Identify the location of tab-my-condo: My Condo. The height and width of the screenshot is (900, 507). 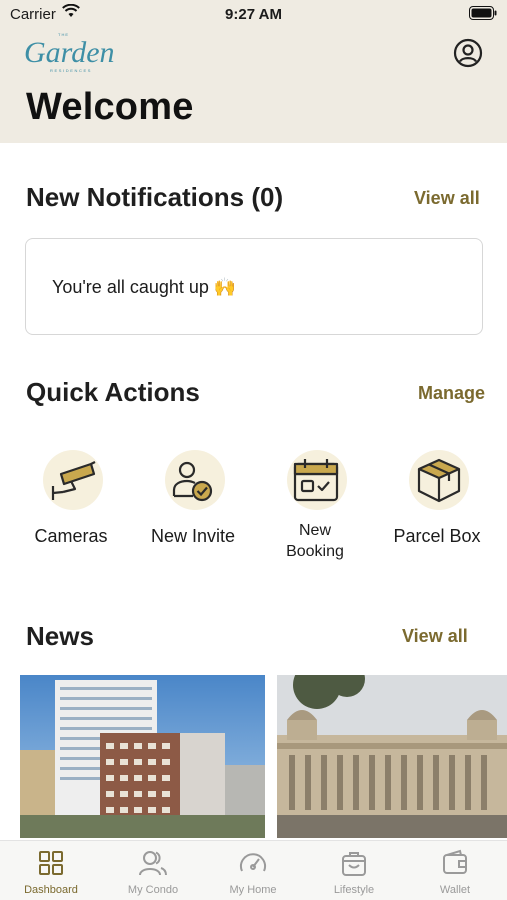
(153, 872).